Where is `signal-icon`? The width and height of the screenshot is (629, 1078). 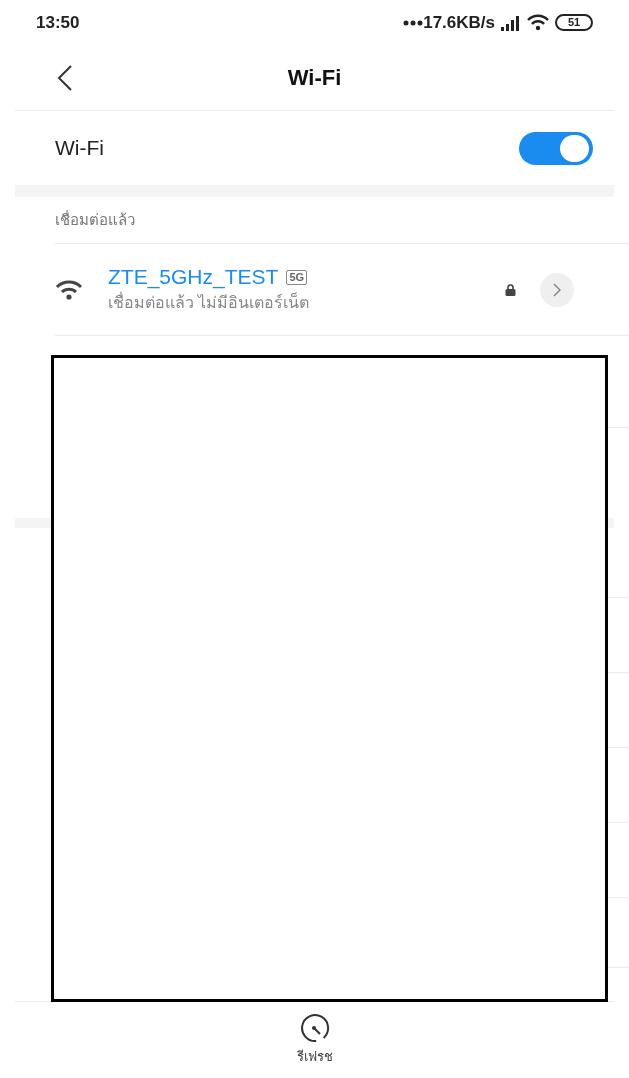 signal-icon is located at coordinates (511, 22).